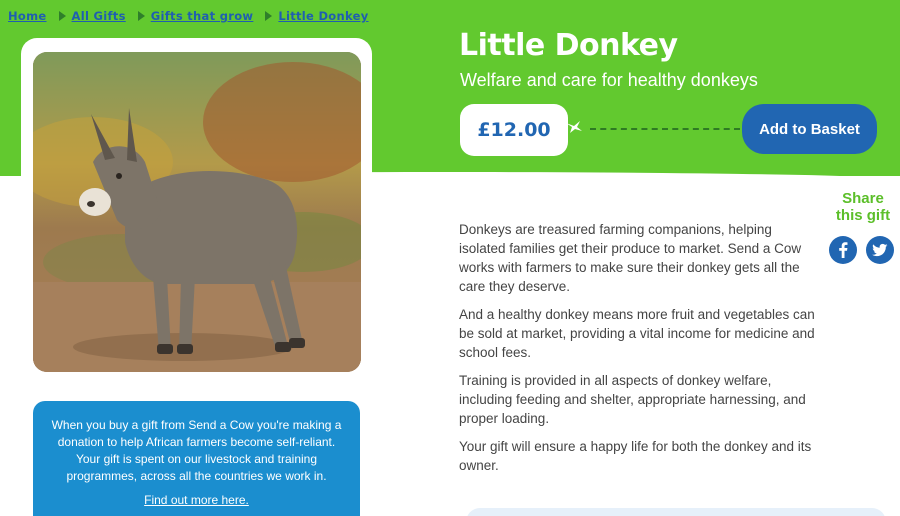 Image resolution: width=900 pixels, height=516 pixels. Describe the element at coordinates (609, 80) in the screenshot. I see `page-subtitle: Welfare and care for healthy donkeys` at that location.